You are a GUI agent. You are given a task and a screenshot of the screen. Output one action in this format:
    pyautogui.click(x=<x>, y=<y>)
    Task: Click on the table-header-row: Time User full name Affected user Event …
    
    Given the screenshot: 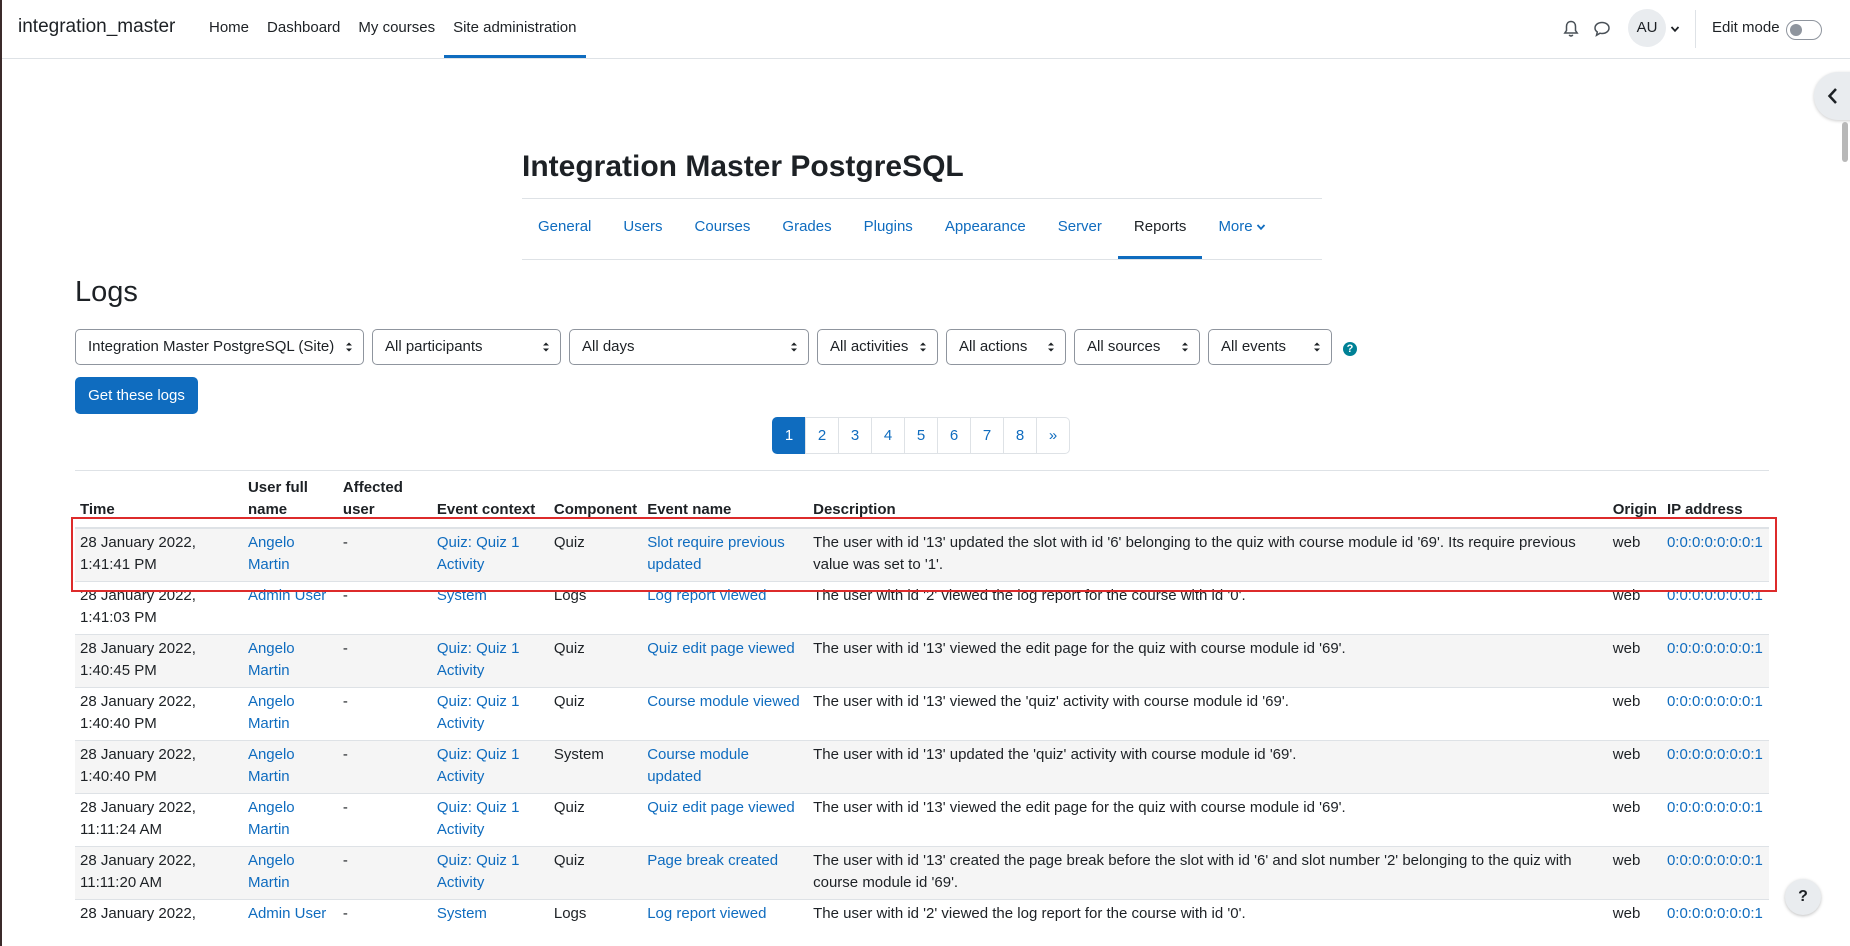 What is the action you would take?
    pyautogui.click(x=922, y=499)
    